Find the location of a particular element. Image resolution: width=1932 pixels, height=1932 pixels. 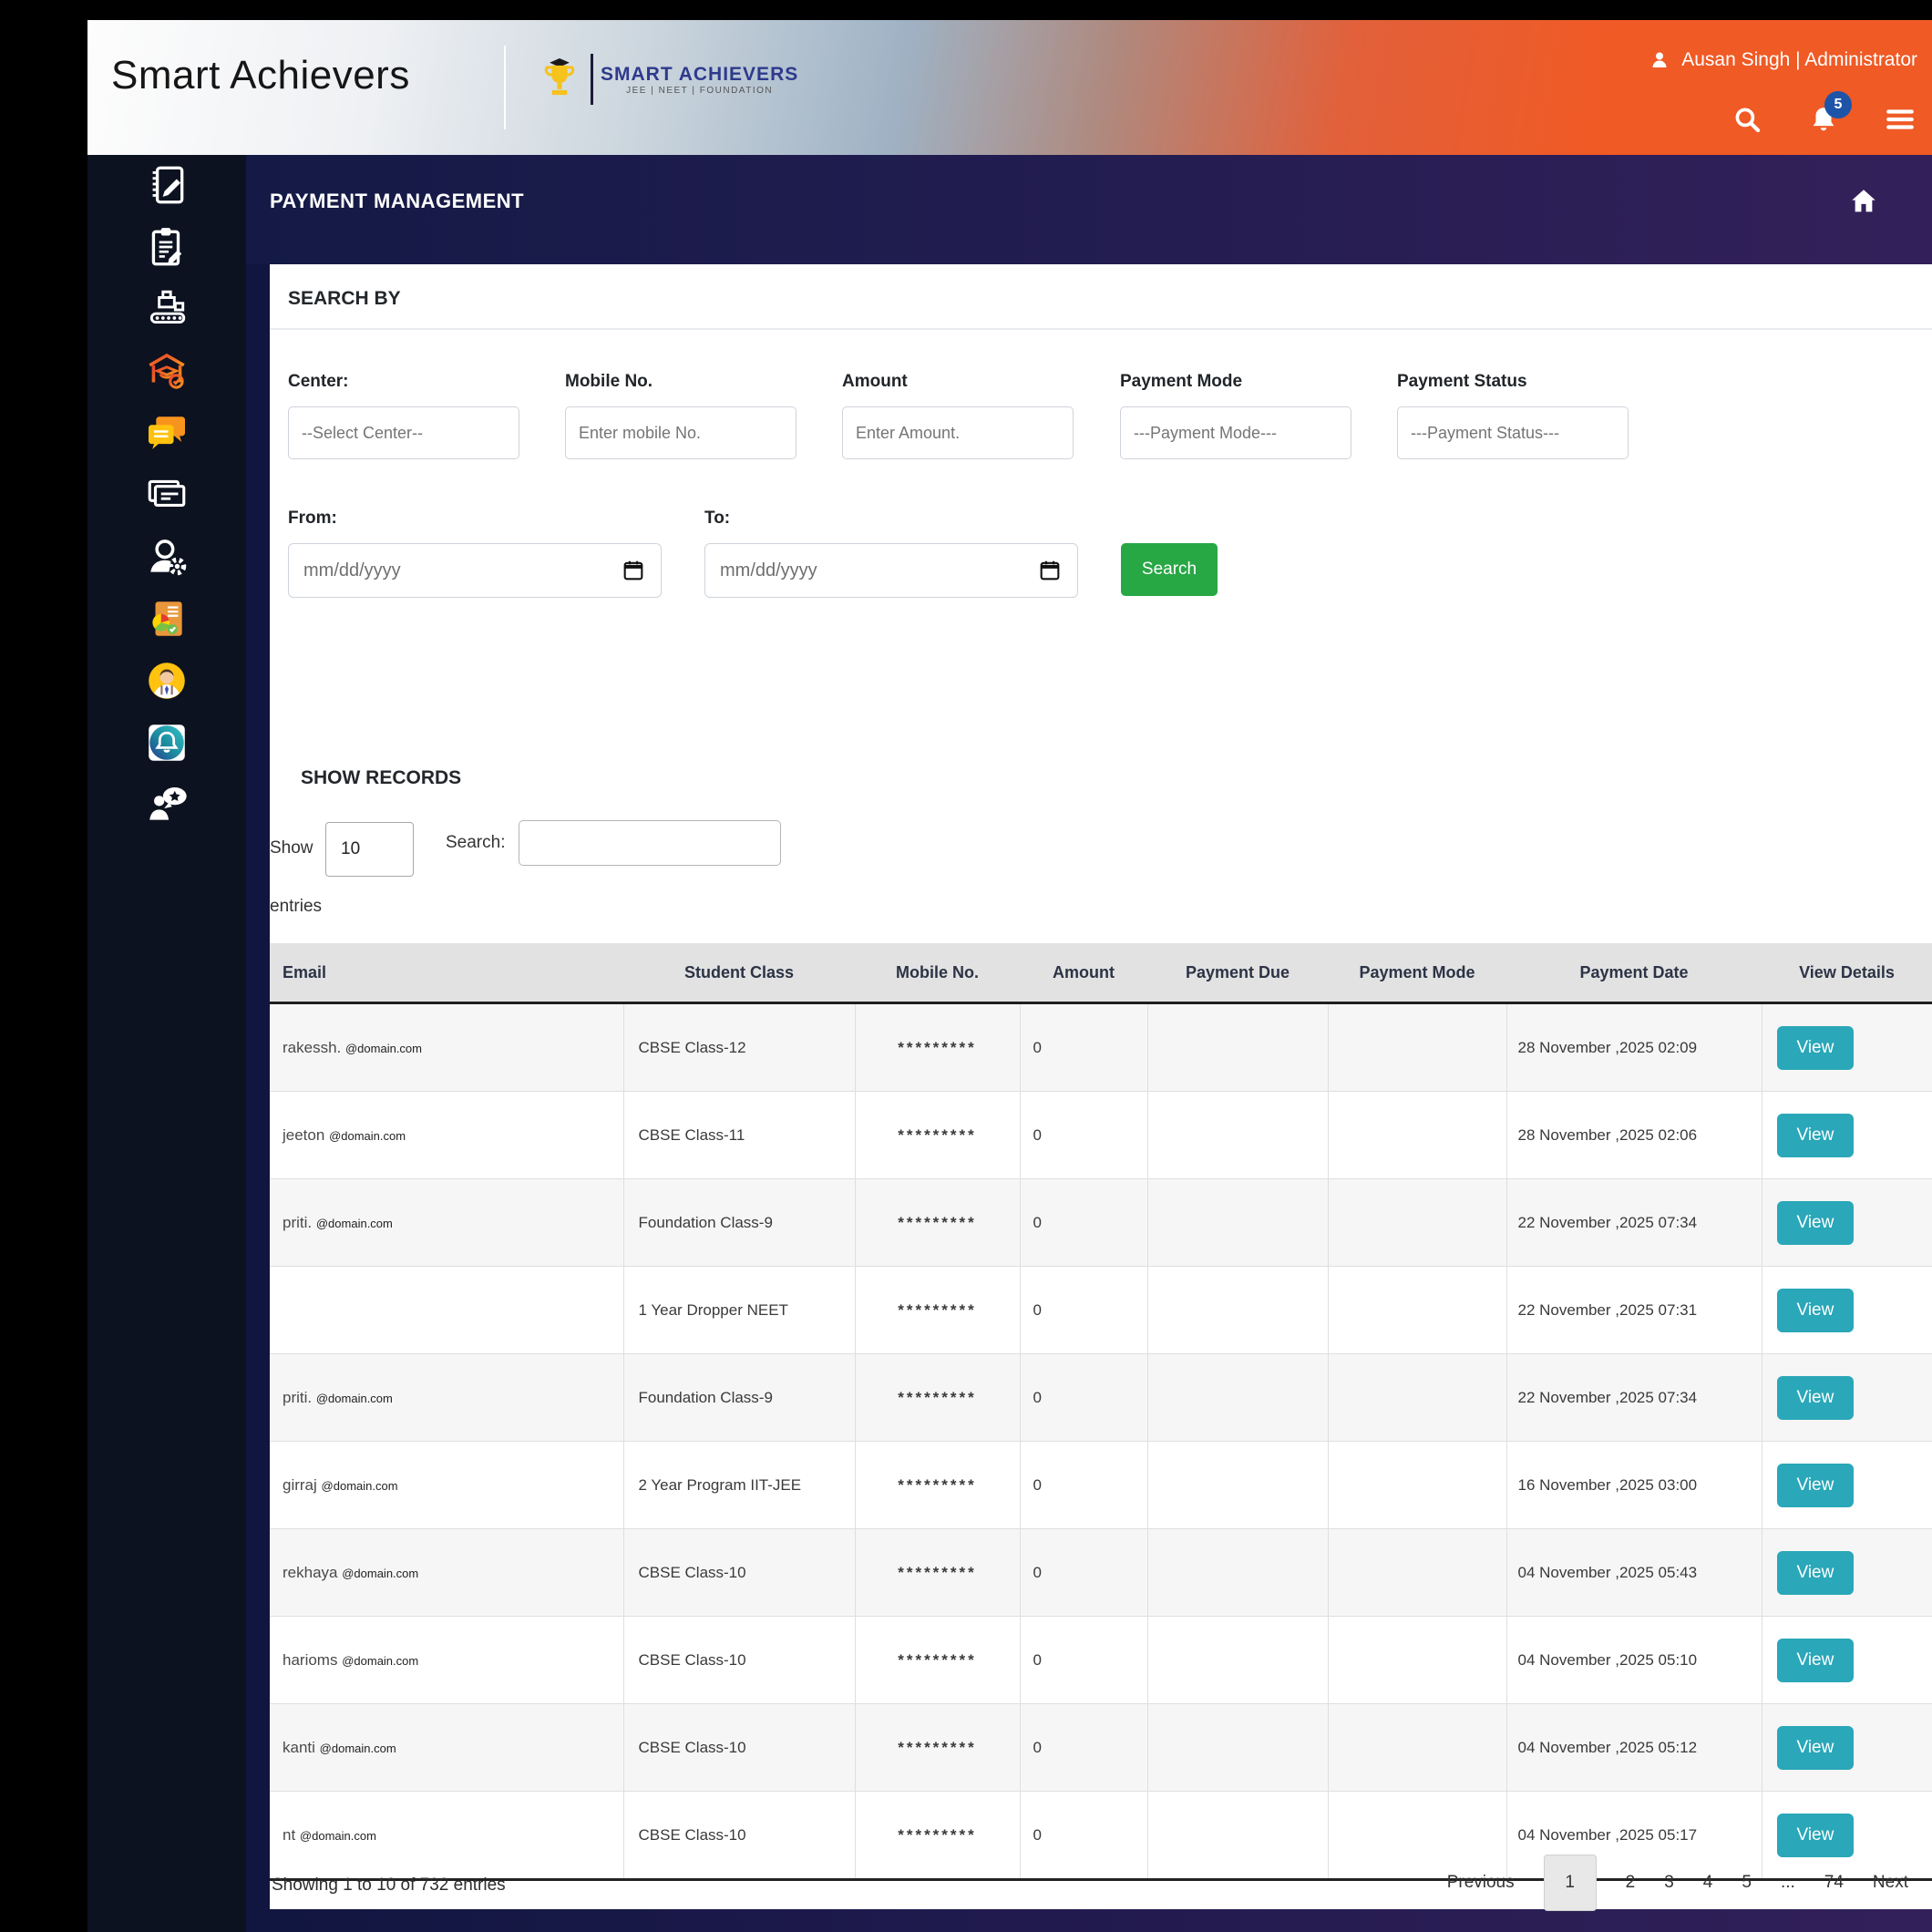

col-mobile: Mobile No. is located at coordinates (937, 973).